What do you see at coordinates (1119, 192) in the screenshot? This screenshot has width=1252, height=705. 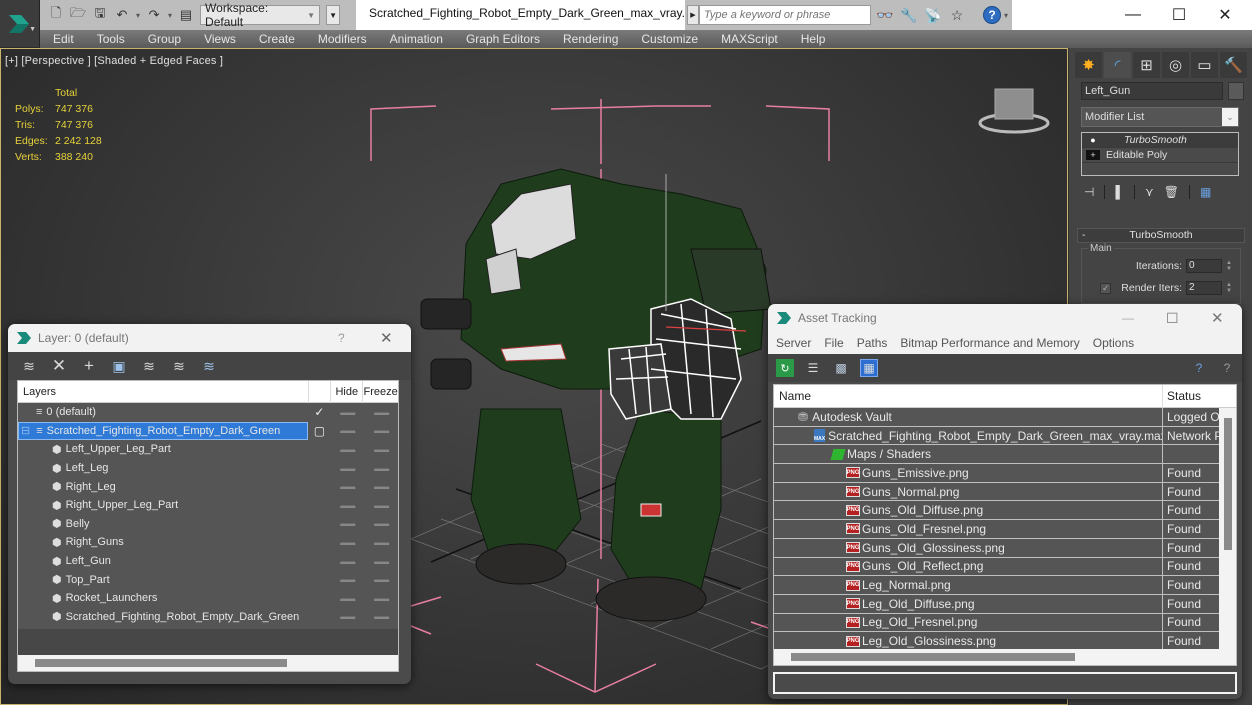 I see `show-end-result-icon: ▌` at bounding box center [1119, 192].